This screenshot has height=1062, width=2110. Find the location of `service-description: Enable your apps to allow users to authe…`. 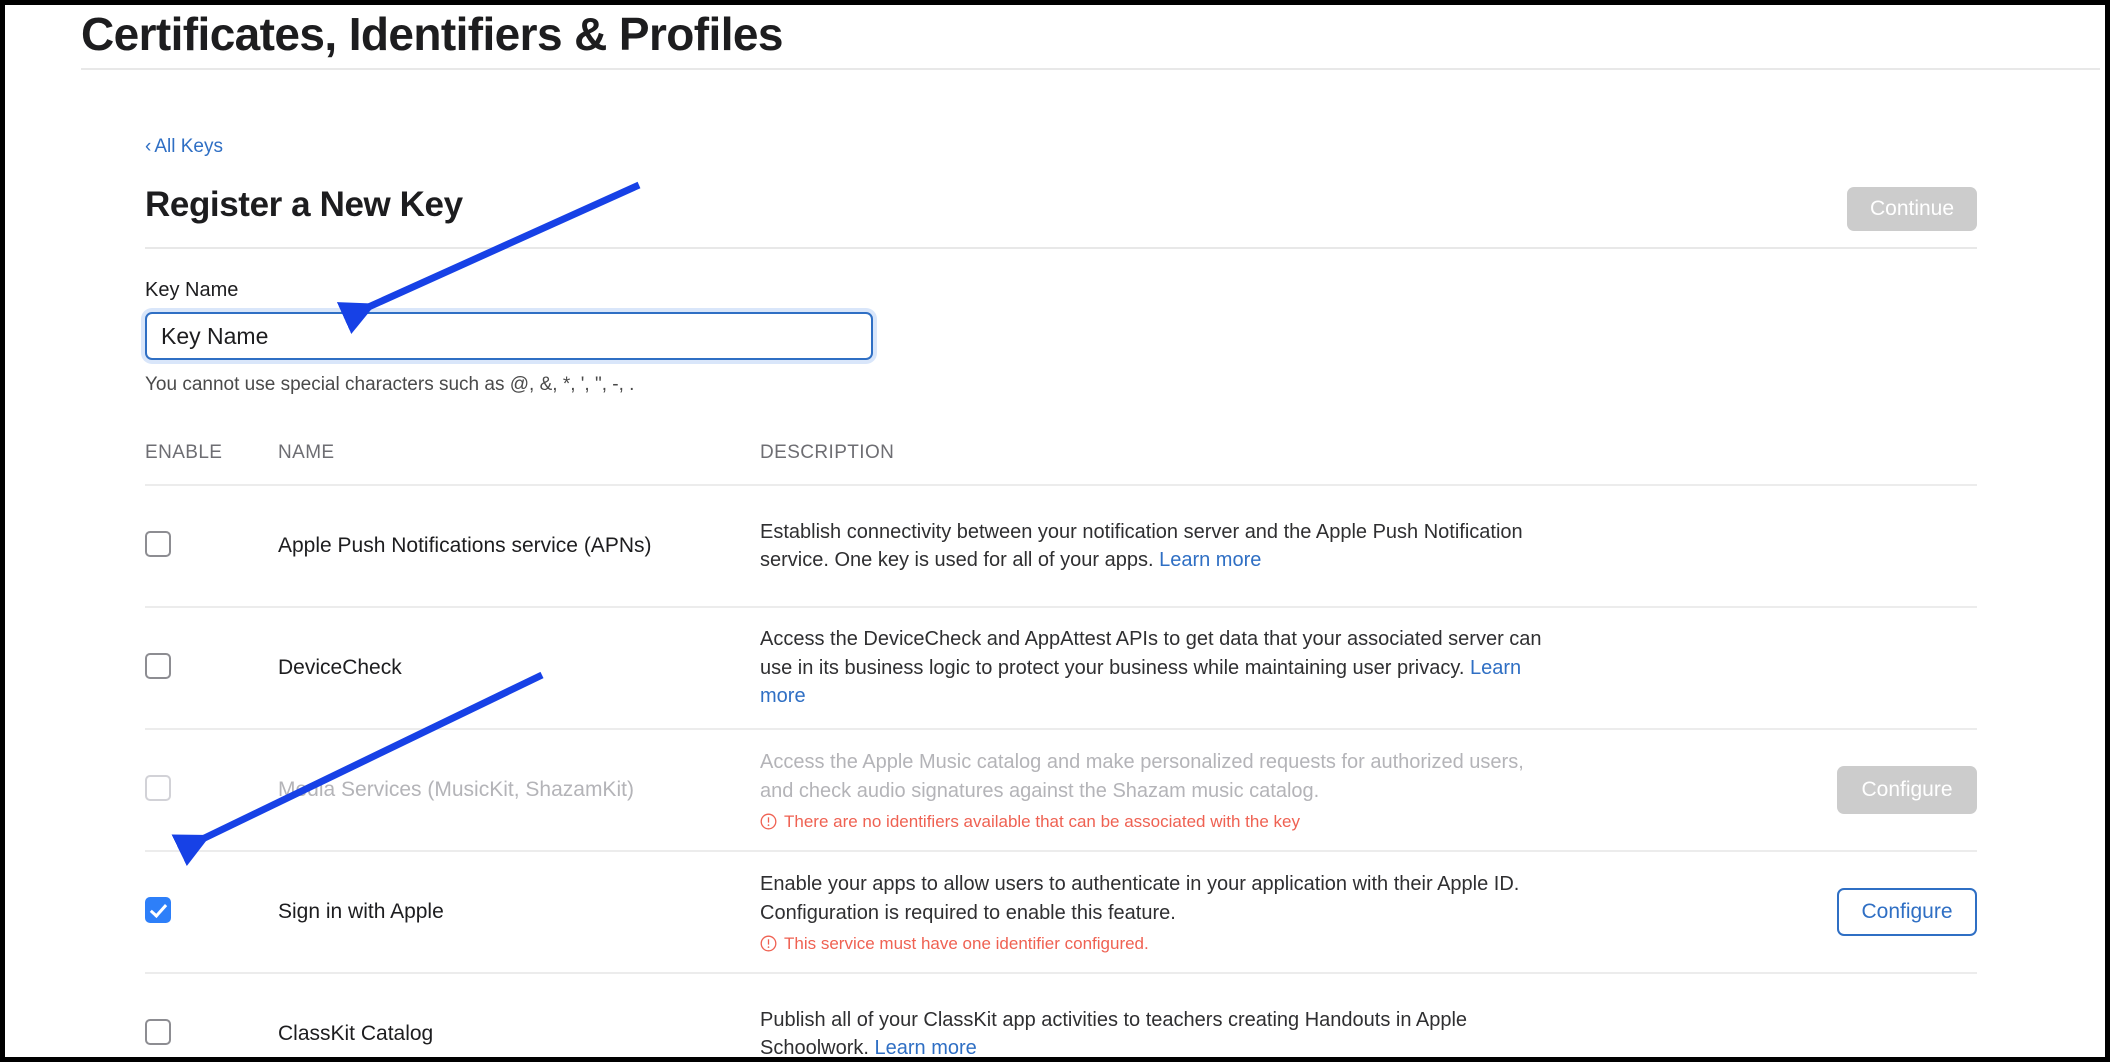

service-description: Enable your apps to allow users to authe… is located at coordinates (1140, 898).